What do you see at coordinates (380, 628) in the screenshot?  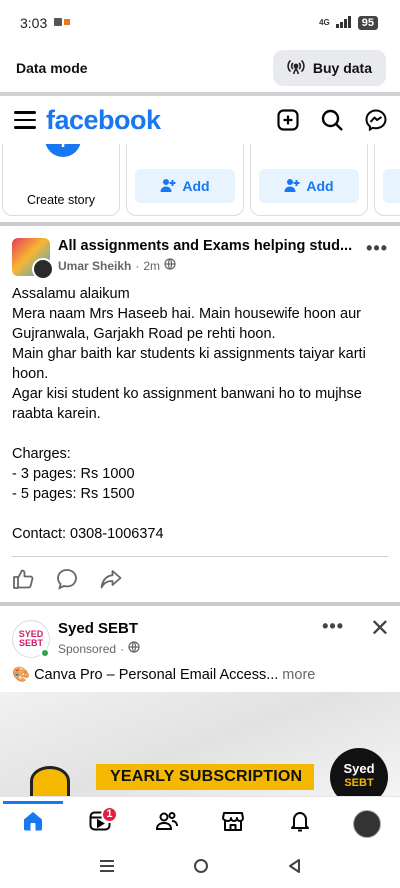 I see `close-icon: ✕` at bounding box center [380, 628].